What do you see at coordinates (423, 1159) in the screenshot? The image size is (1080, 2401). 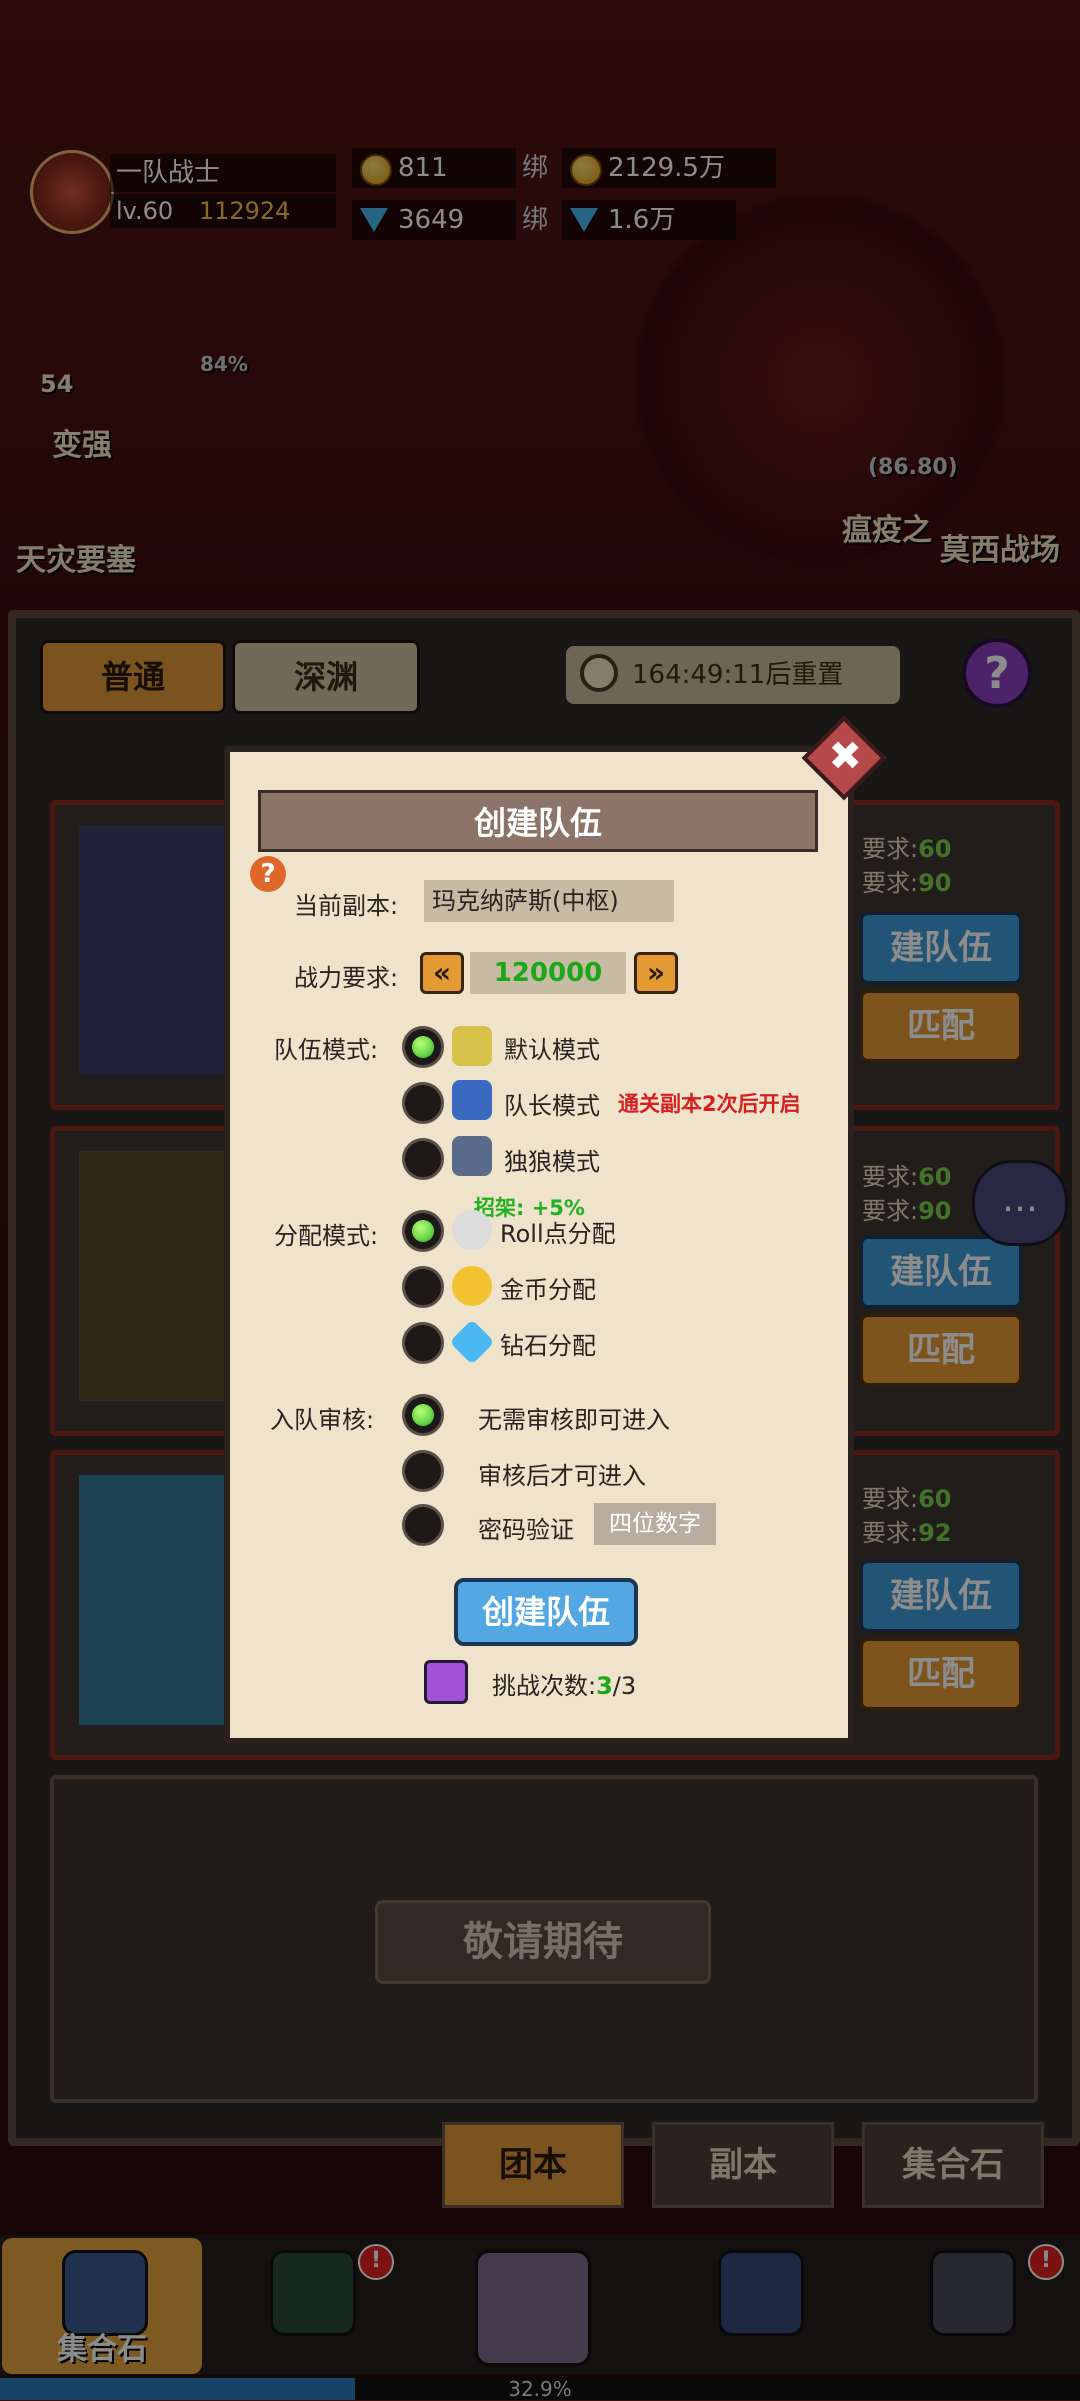 I see `team-mode-lonewolf-radio` at bounding box center [423, 1159].